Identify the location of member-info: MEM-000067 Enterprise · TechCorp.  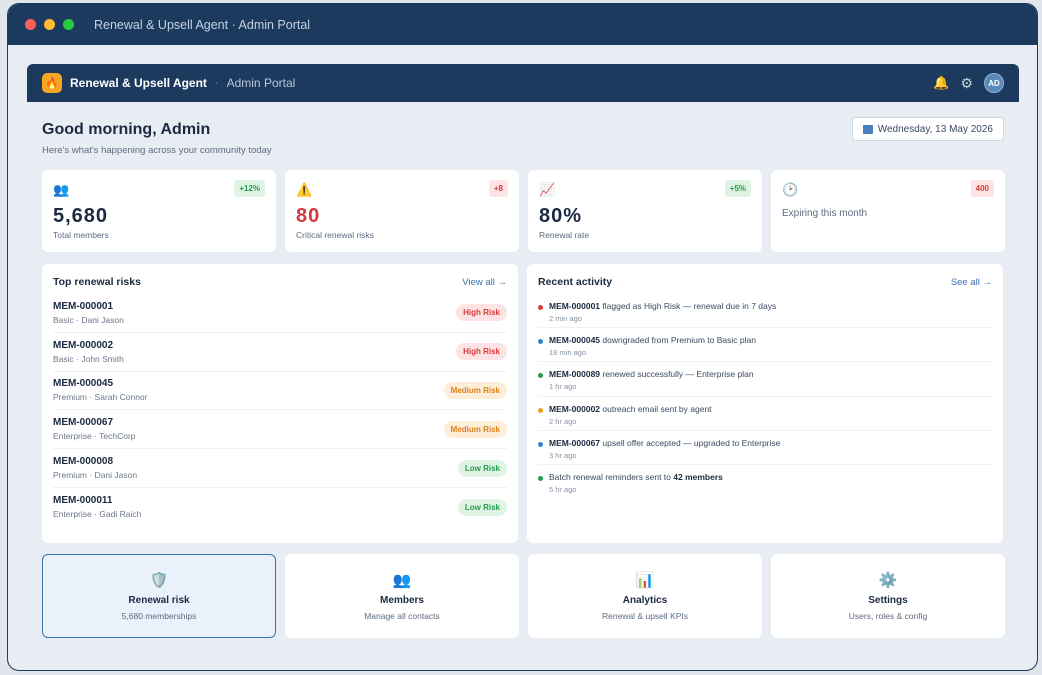
(94, 429).